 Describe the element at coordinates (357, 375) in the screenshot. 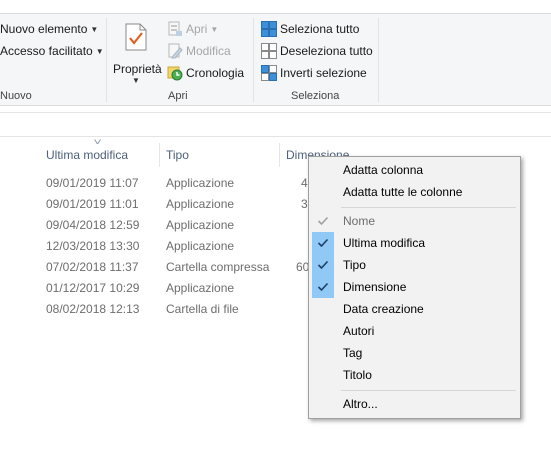

I see `menu-item-label: Titolo` at that location.